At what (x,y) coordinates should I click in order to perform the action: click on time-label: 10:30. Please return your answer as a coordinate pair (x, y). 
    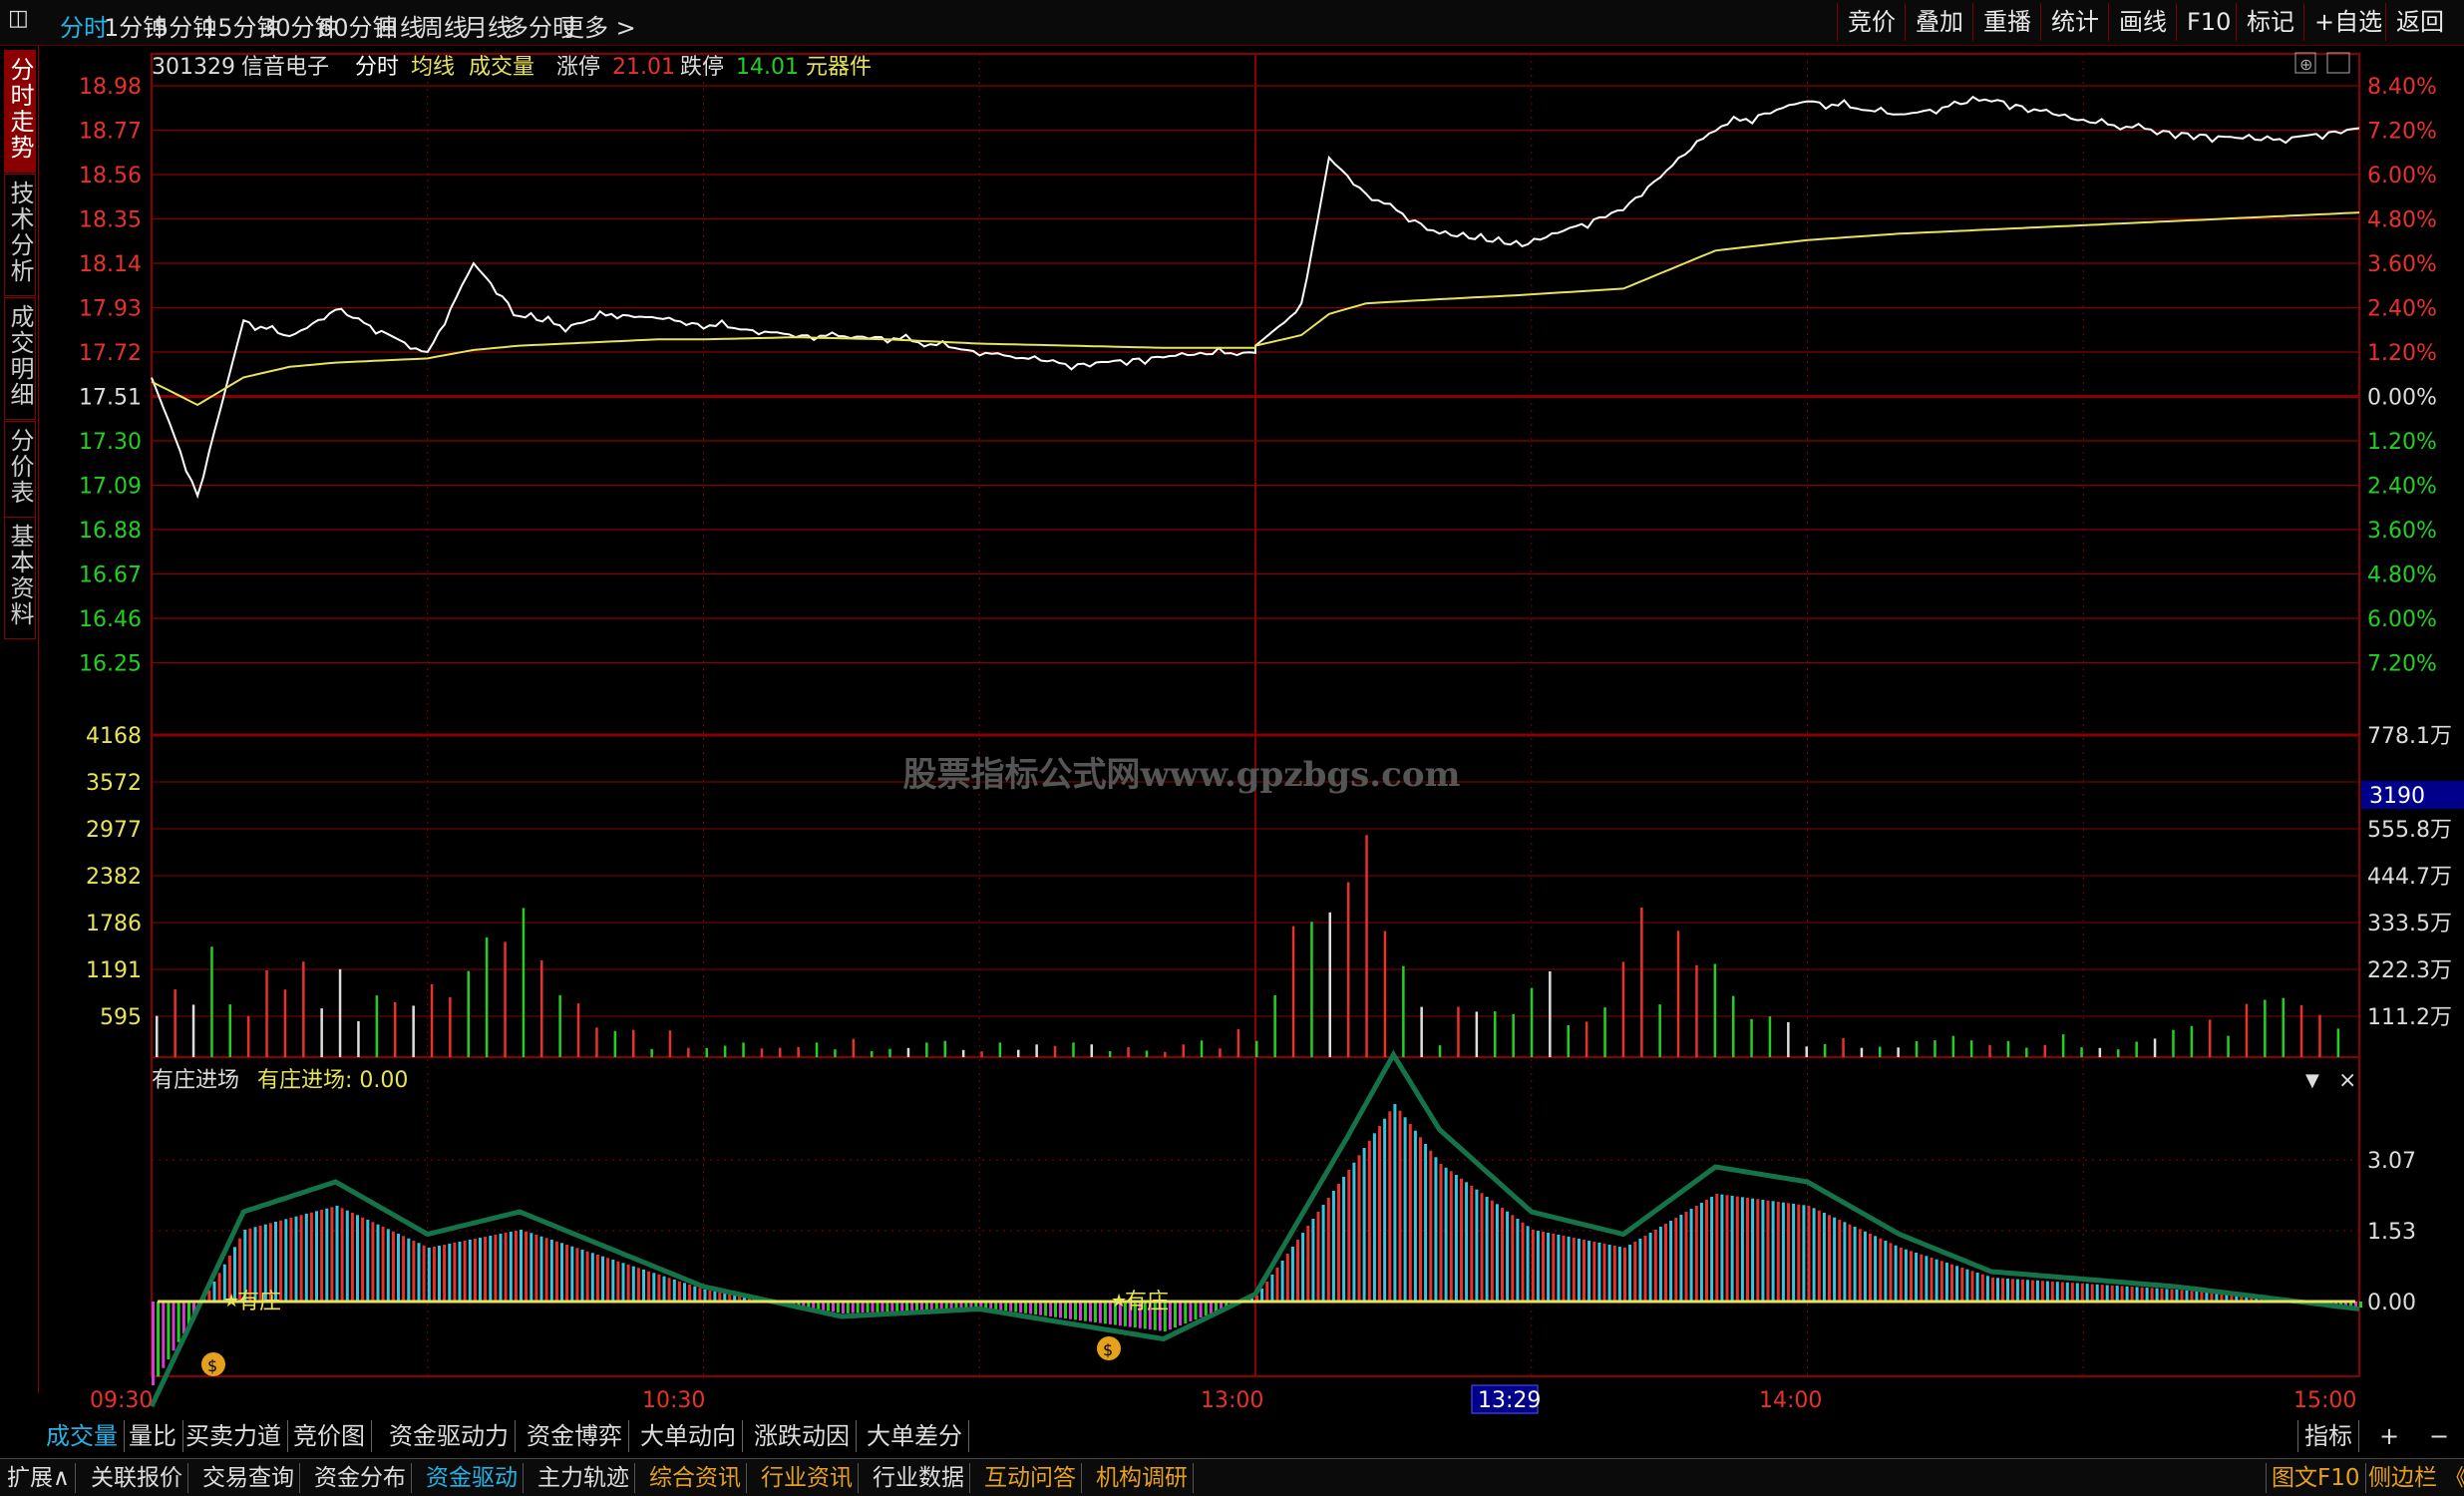
    Looking at the image, I should click on (674, 1400).